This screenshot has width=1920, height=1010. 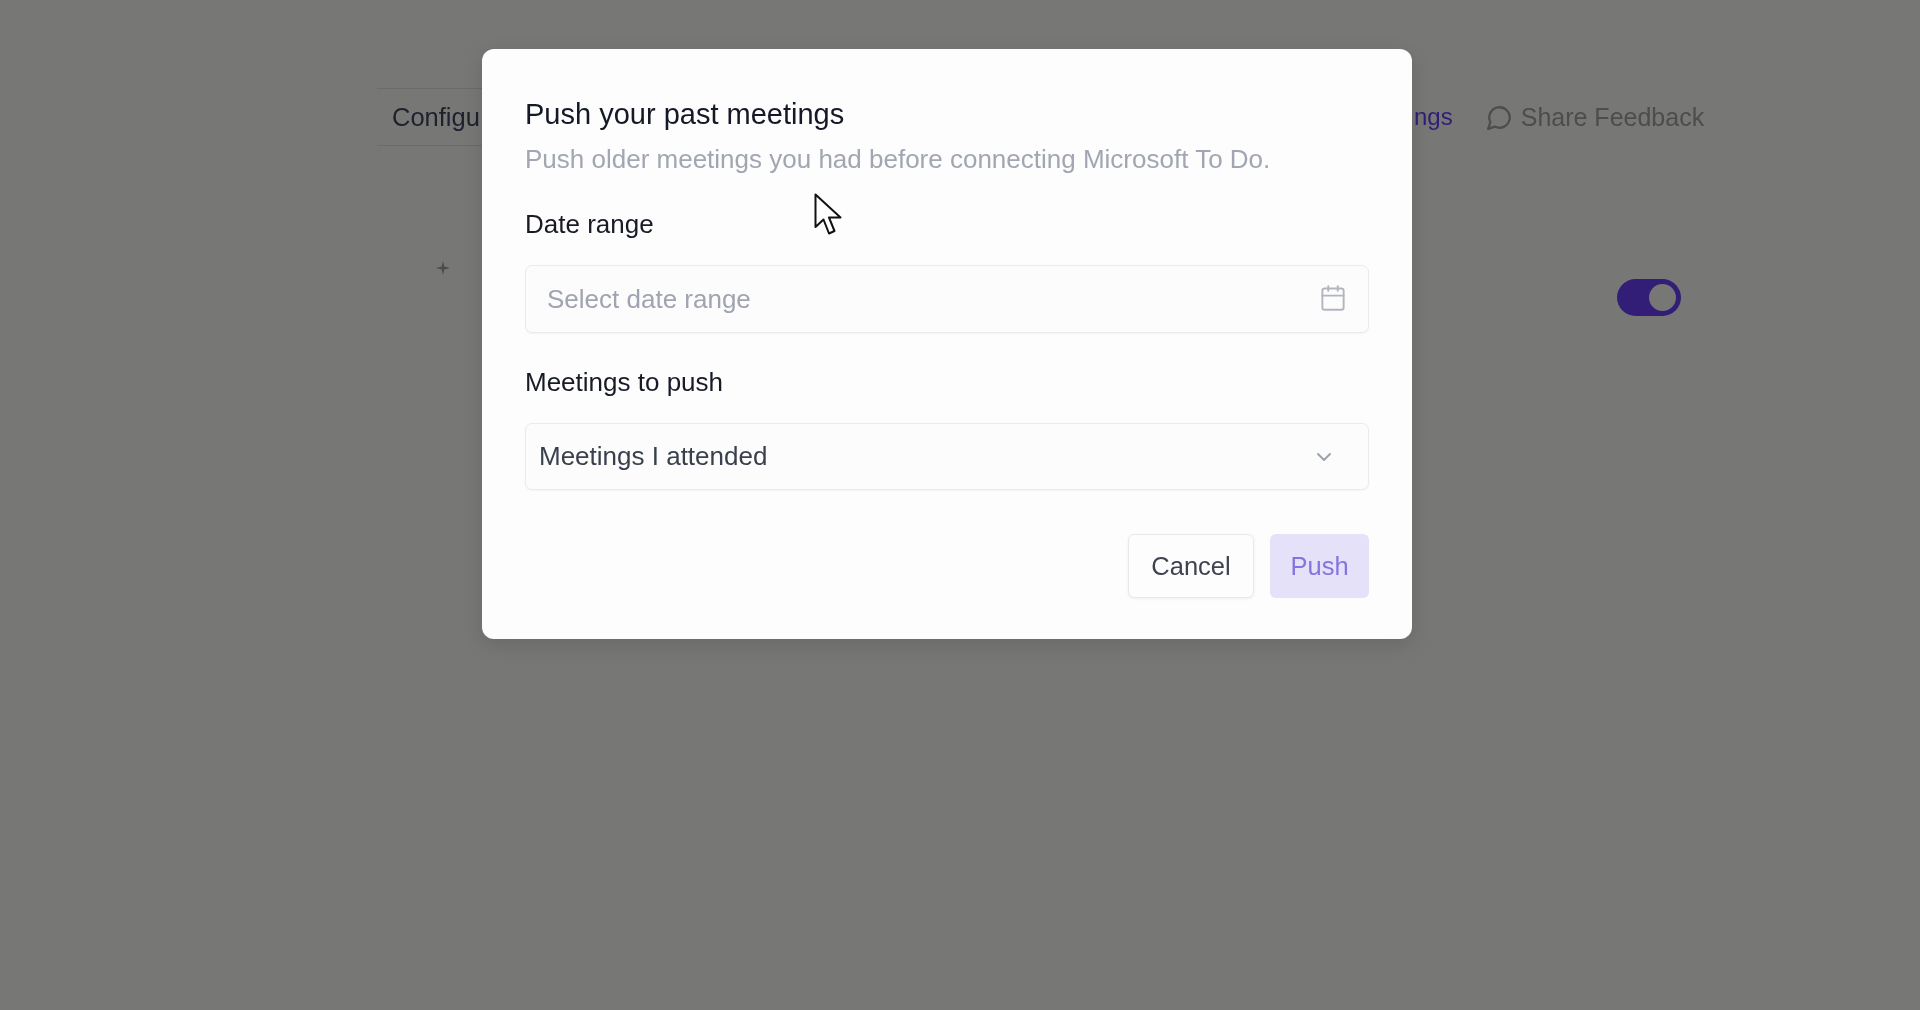 I want to click on dialog-title: Push your past meetings, so click(x=685, y=114).